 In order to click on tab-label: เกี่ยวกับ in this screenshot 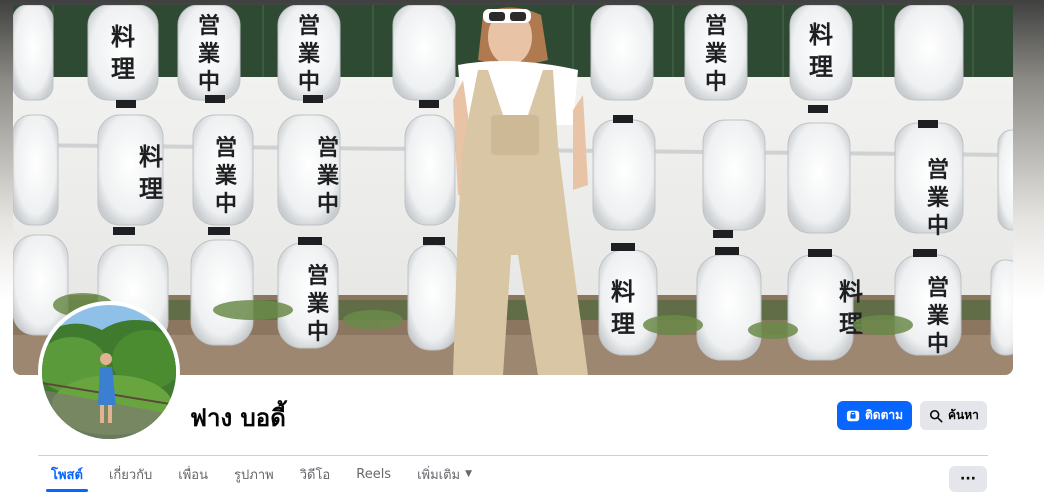, I will do `click(130, 475)`.